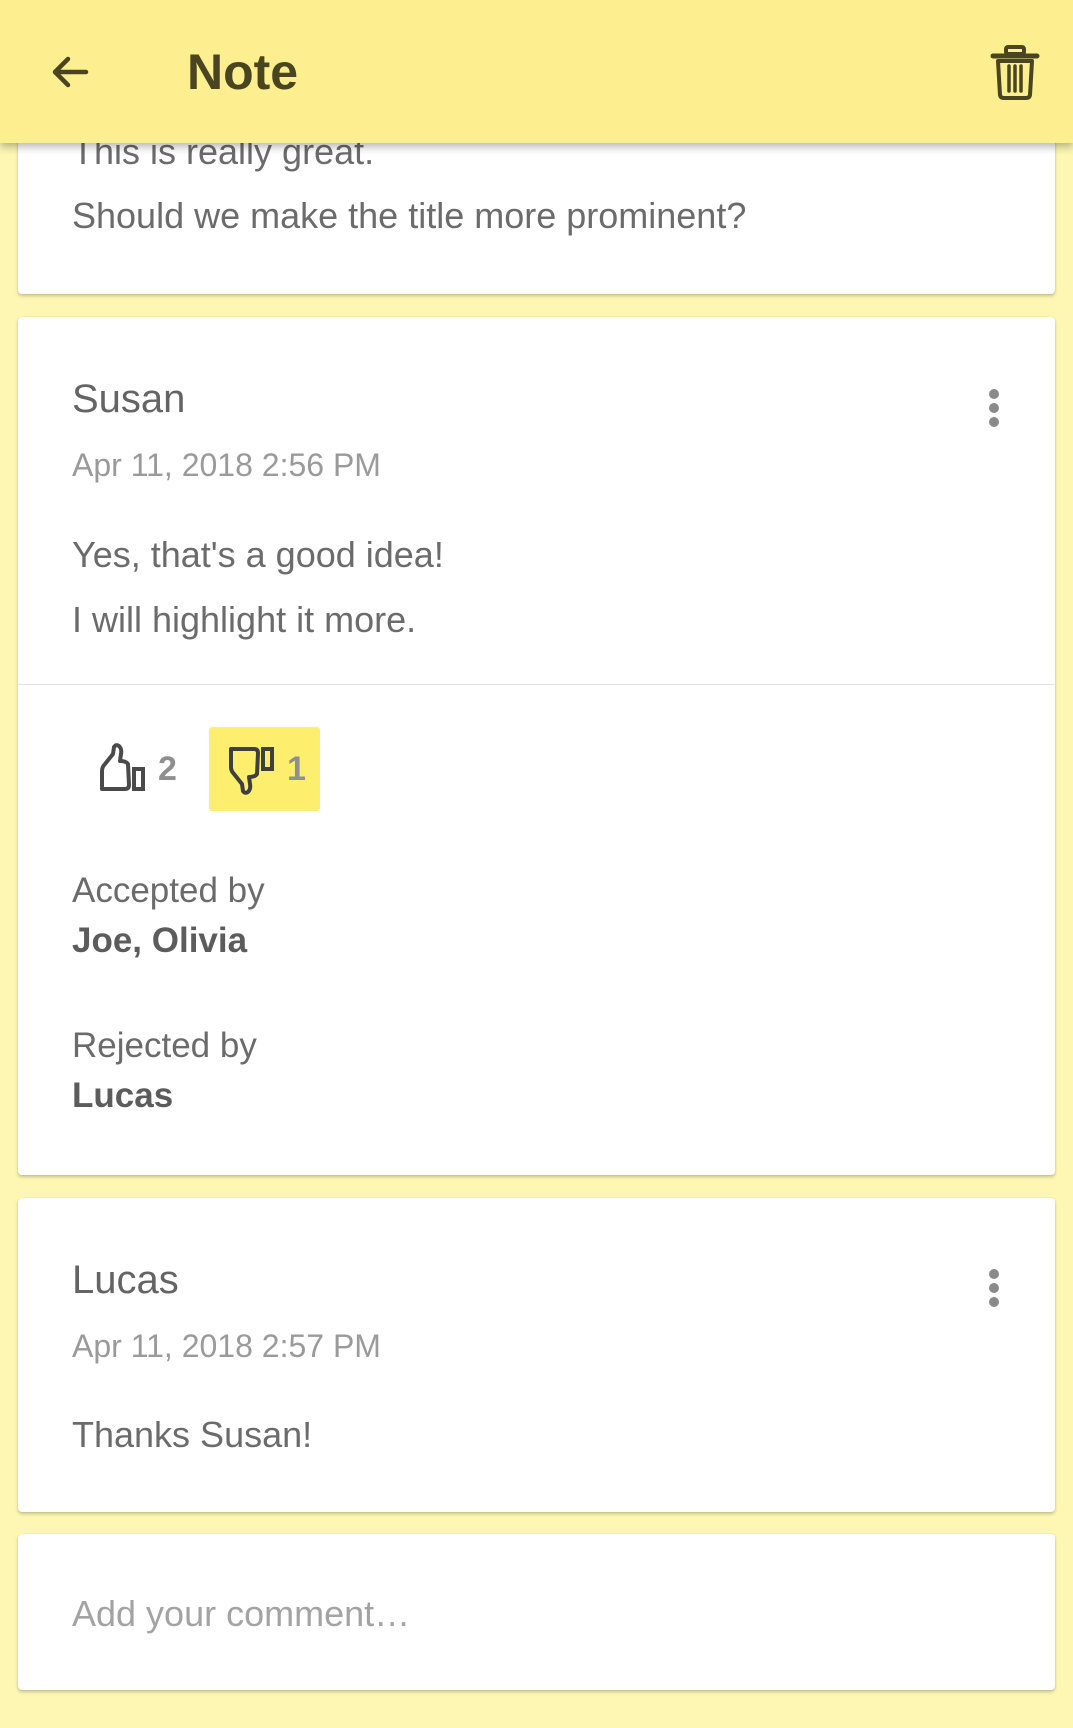 This screenshot has width=1073, height=1728. What do you see at coordinates (536, 71) in the screenshot?
I see `app-bar: Note` at bounding box center [536, 71].